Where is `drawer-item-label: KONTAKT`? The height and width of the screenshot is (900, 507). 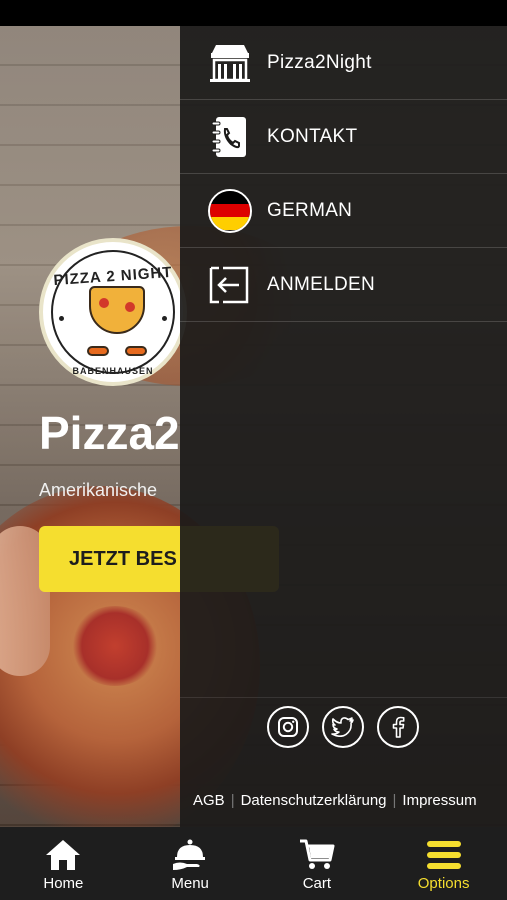
drawer-item-label: KONTAKT is located at coordinates (312, 136).